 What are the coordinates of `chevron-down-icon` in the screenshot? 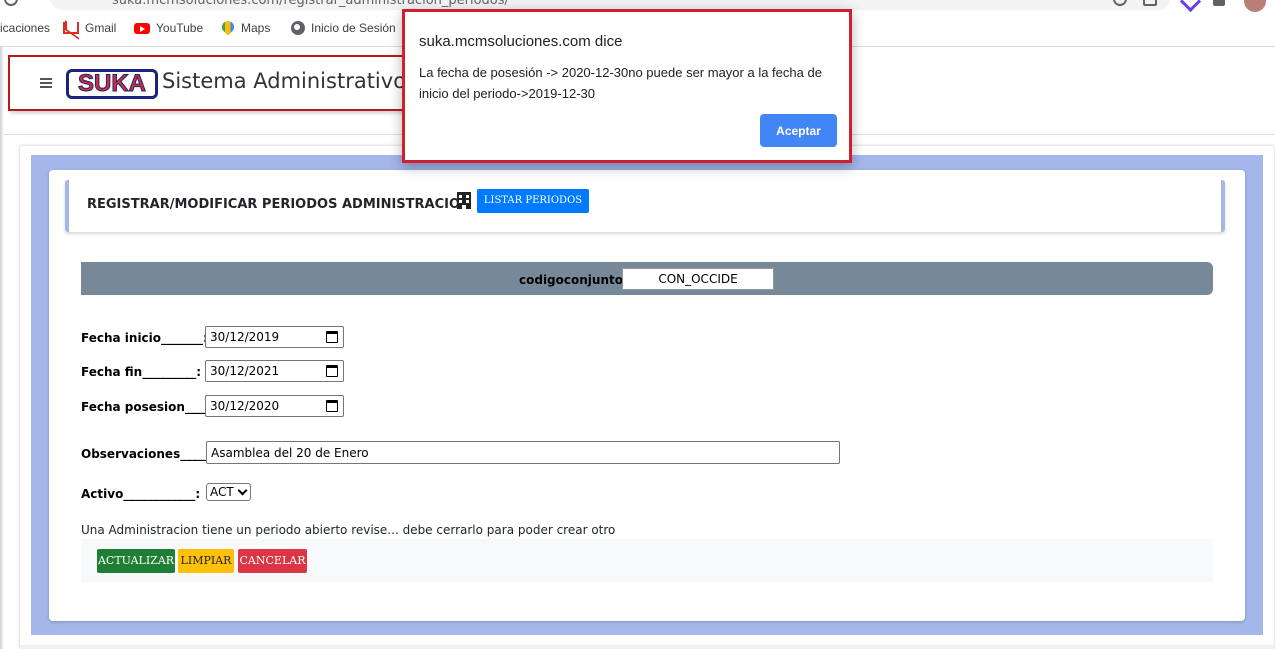 It's located at (242, 490).